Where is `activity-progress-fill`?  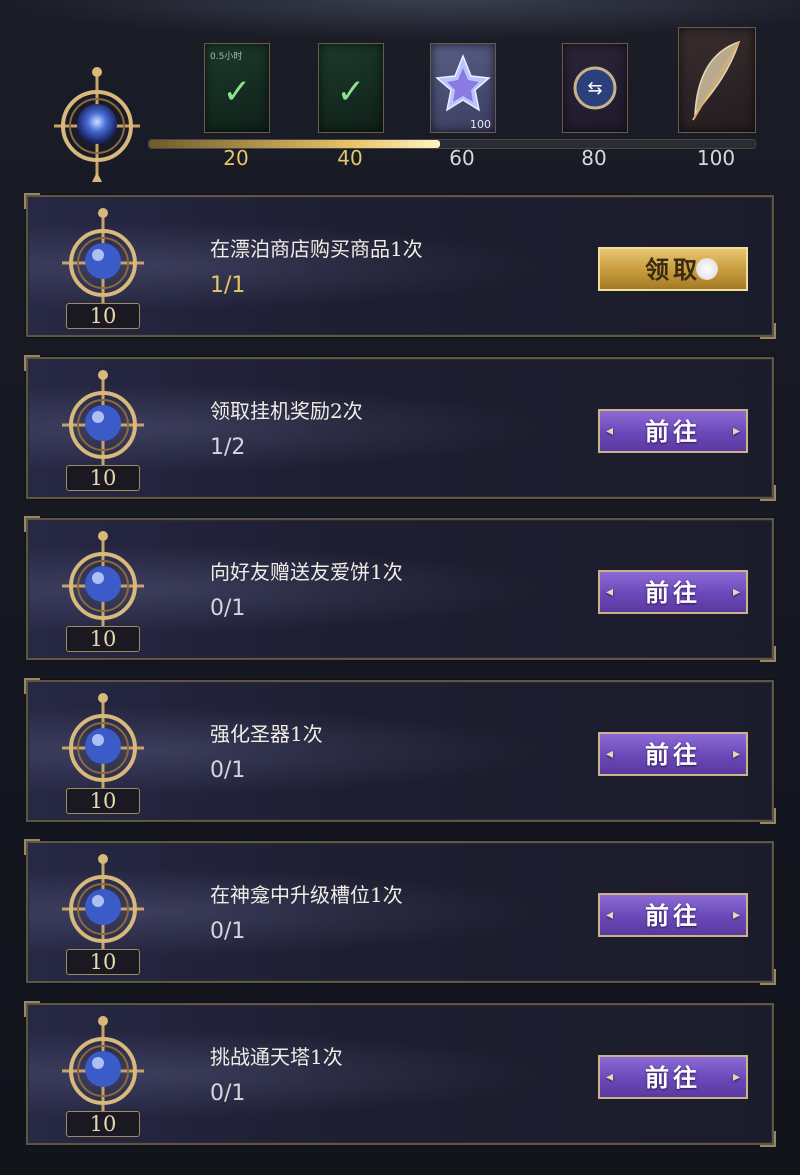 activity-progress-fill is located at coordinates (294, 144).